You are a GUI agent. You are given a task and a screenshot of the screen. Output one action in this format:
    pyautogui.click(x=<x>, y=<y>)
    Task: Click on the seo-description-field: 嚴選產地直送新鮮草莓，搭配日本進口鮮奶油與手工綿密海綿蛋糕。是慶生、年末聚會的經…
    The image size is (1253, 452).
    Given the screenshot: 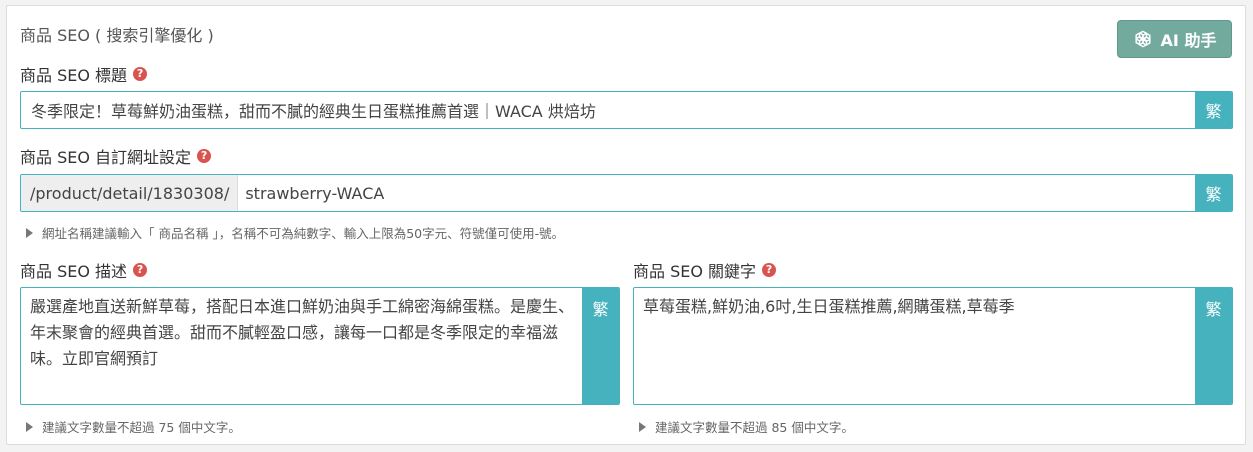 What is the action you would take?
    pyautogui.click(x=320, y=346)
    